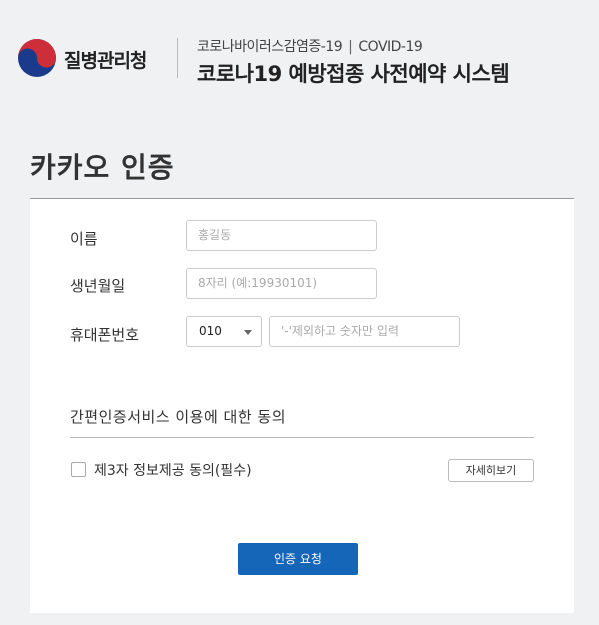 This screenshot has height=625, width=599. I want to click on view-details-button: 자세히보기, so click(491, 470).